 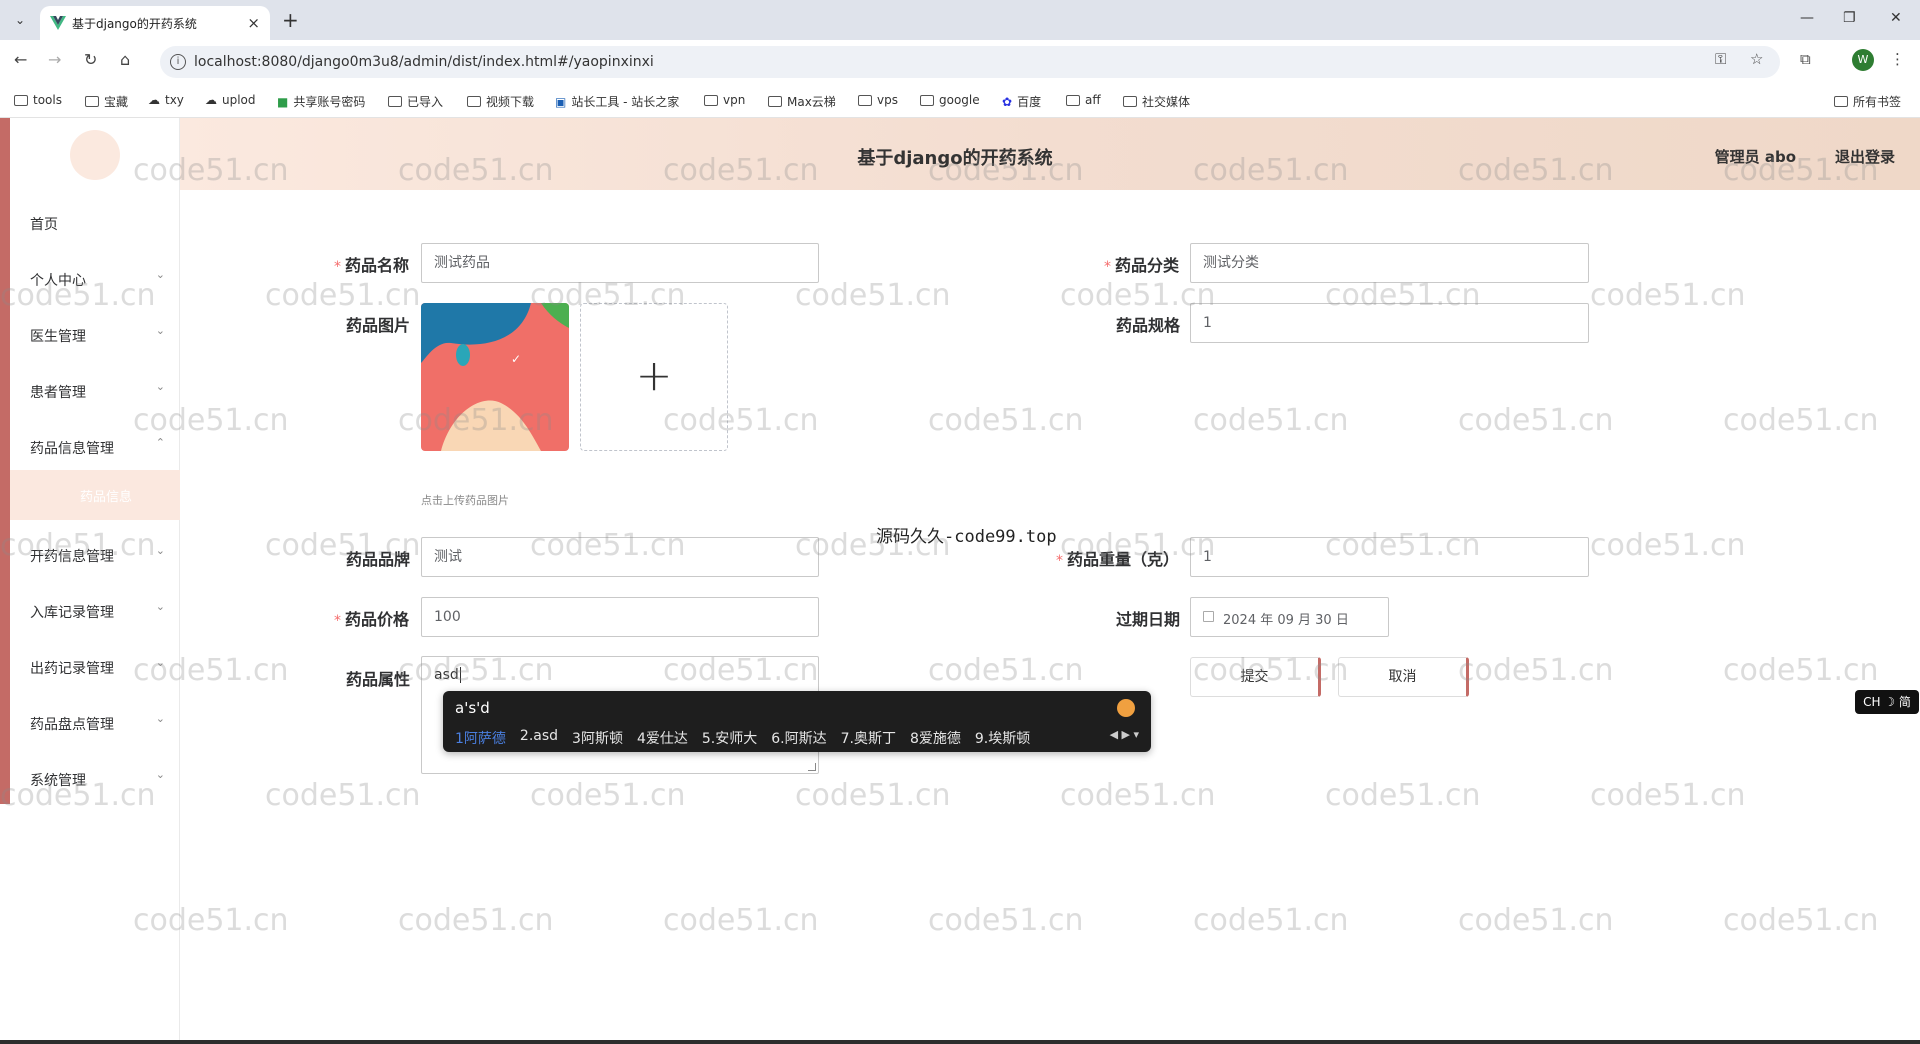 What do you see at coordinates (1124, 734) in the screenshot?
I see `ime-page-nav-icon: ◀ ▶ ▾` at bounding box center [1124, 734].